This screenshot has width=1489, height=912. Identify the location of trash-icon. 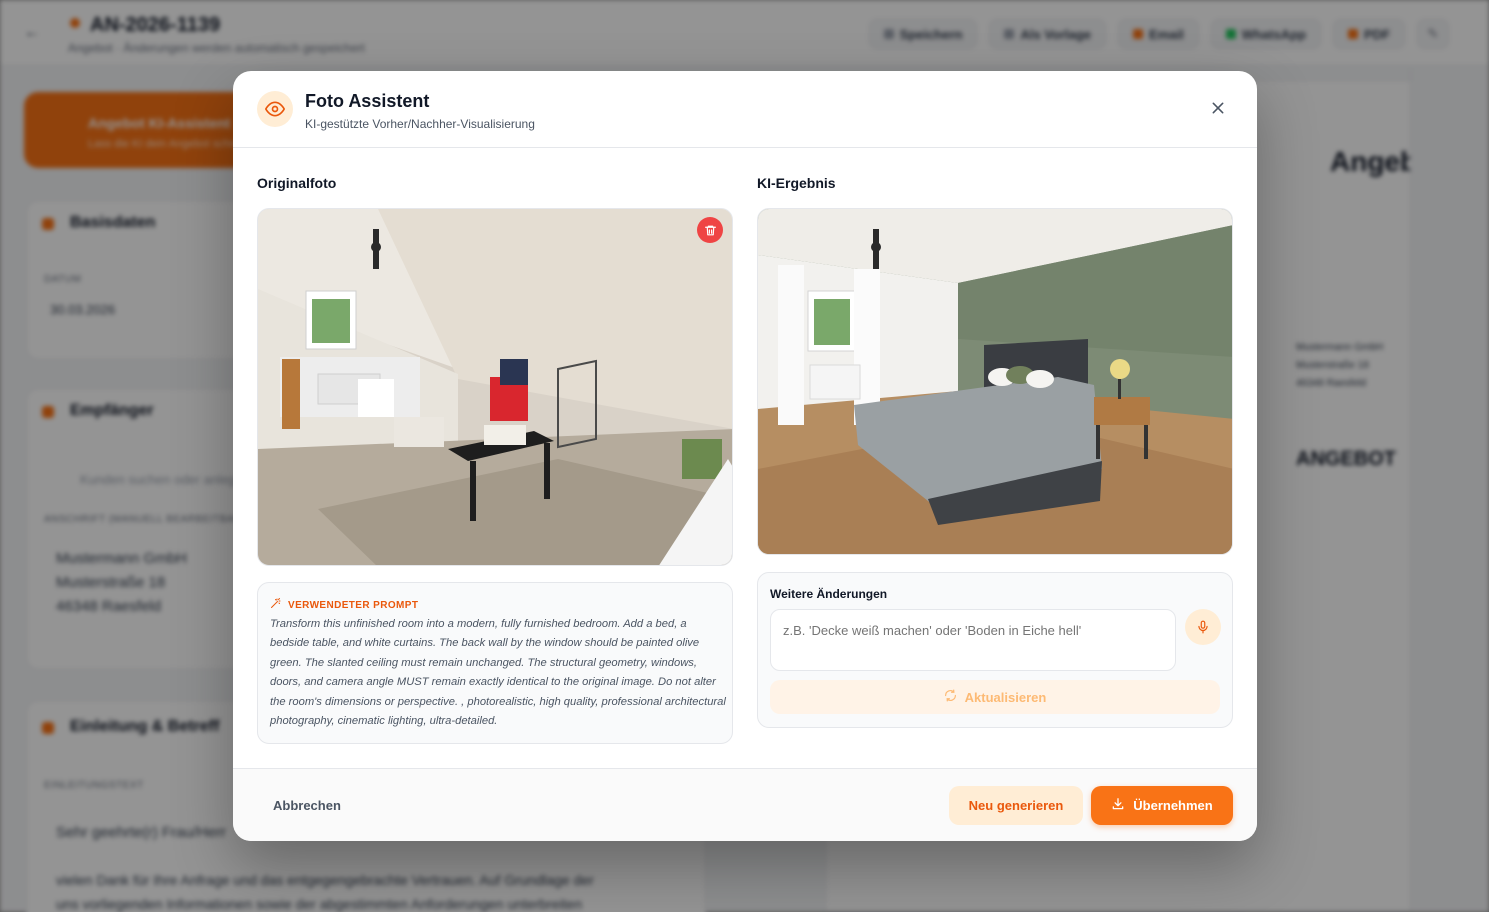
(710, 230).